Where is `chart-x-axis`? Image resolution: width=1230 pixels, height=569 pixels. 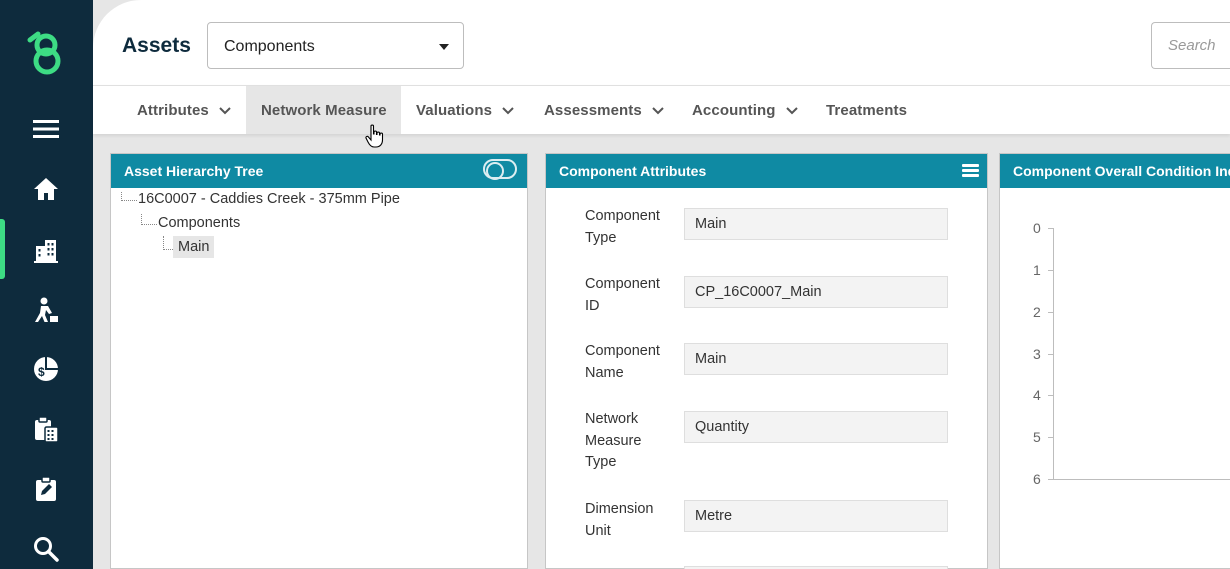
chart-x-axis is located at coordinates (1141, 479).